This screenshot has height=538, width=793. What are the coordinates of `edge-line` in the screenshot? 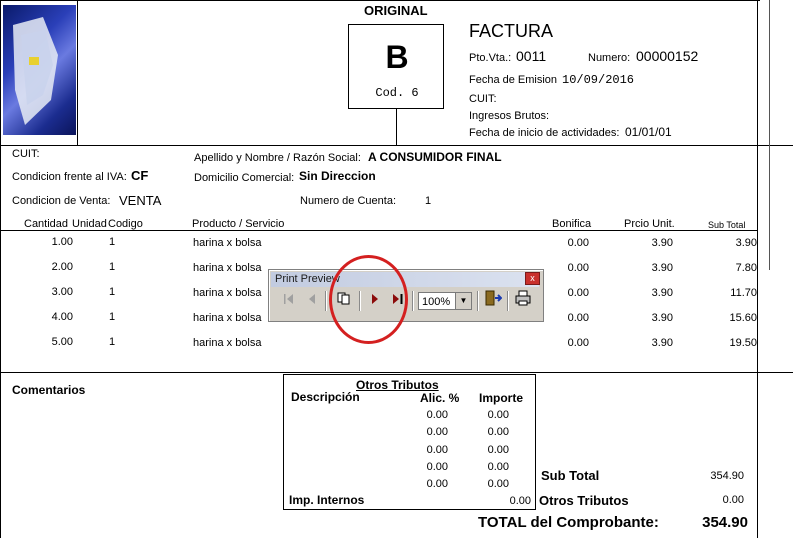 It's located at (769, 135).